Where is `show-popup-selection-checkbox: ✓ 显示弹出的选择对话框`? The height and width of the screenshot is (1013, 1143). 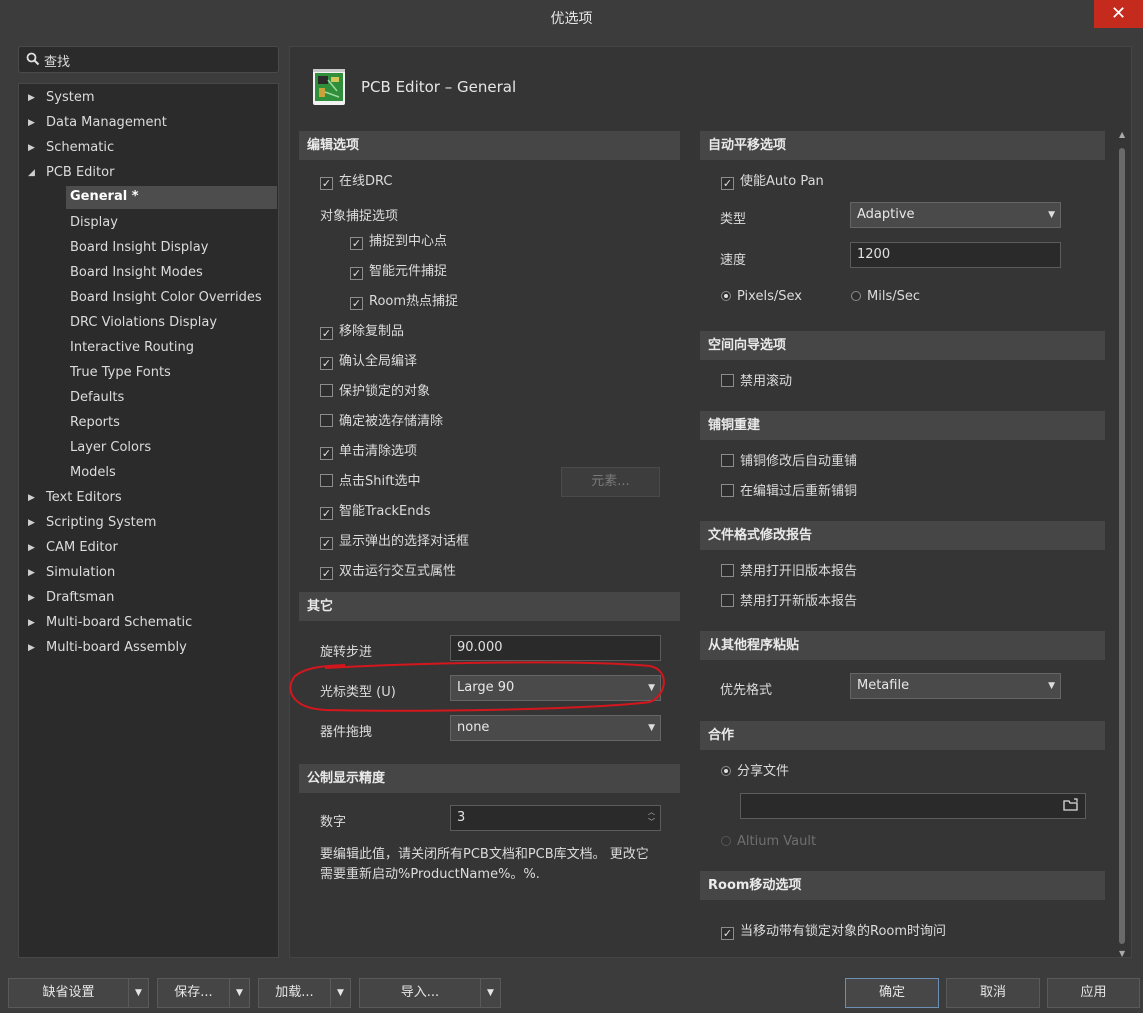 show-popup-selection-checkbox: ✓ 显示弹出的选择对话框 is located at coordinates (394, 543).